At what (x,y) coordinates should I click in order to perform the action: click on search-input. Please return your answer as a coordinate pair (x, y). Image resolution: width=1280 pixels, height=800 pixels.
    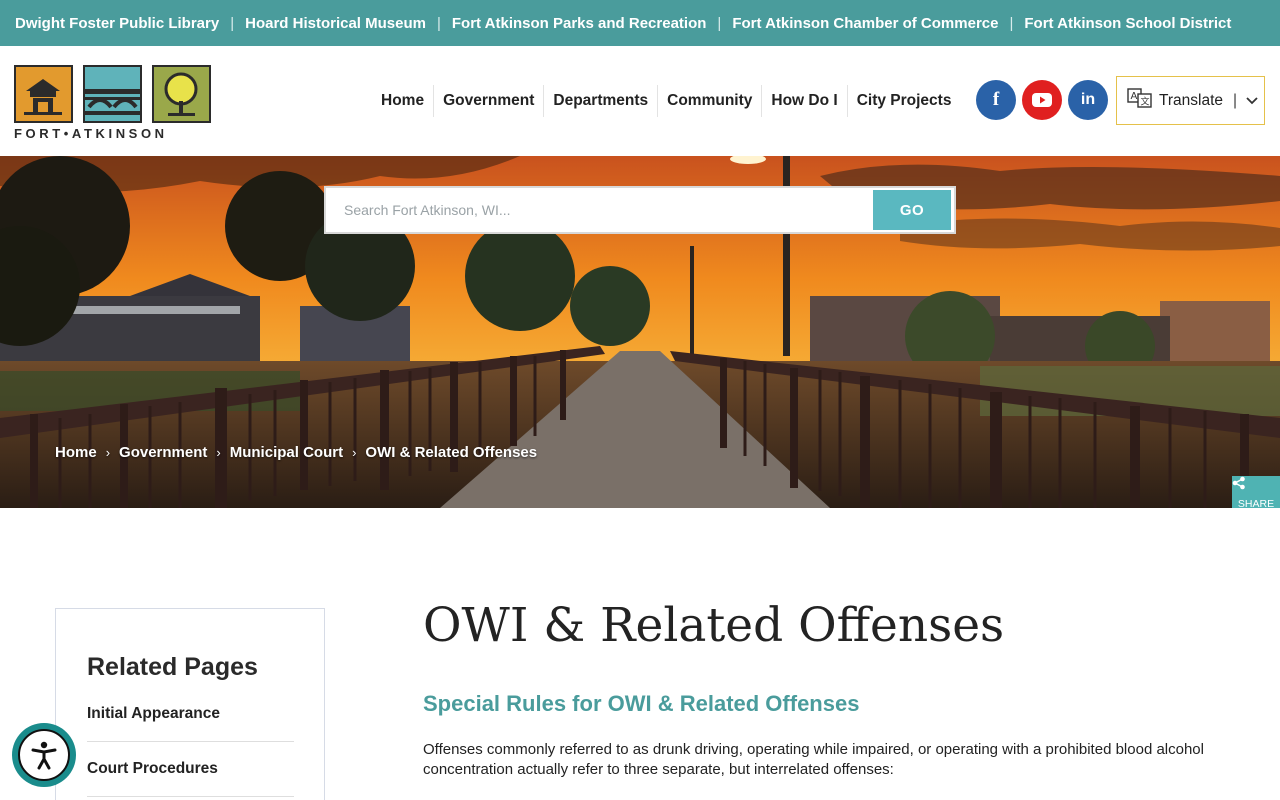
    Looking at the image, I should click on (599, 210).